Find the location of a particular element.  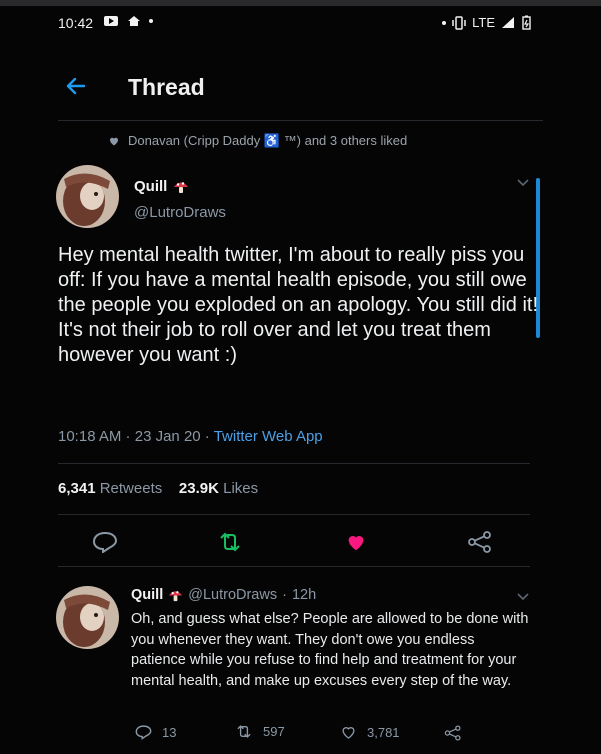

tweet-time: 10:18 AM is located at coordinates (90, 436).